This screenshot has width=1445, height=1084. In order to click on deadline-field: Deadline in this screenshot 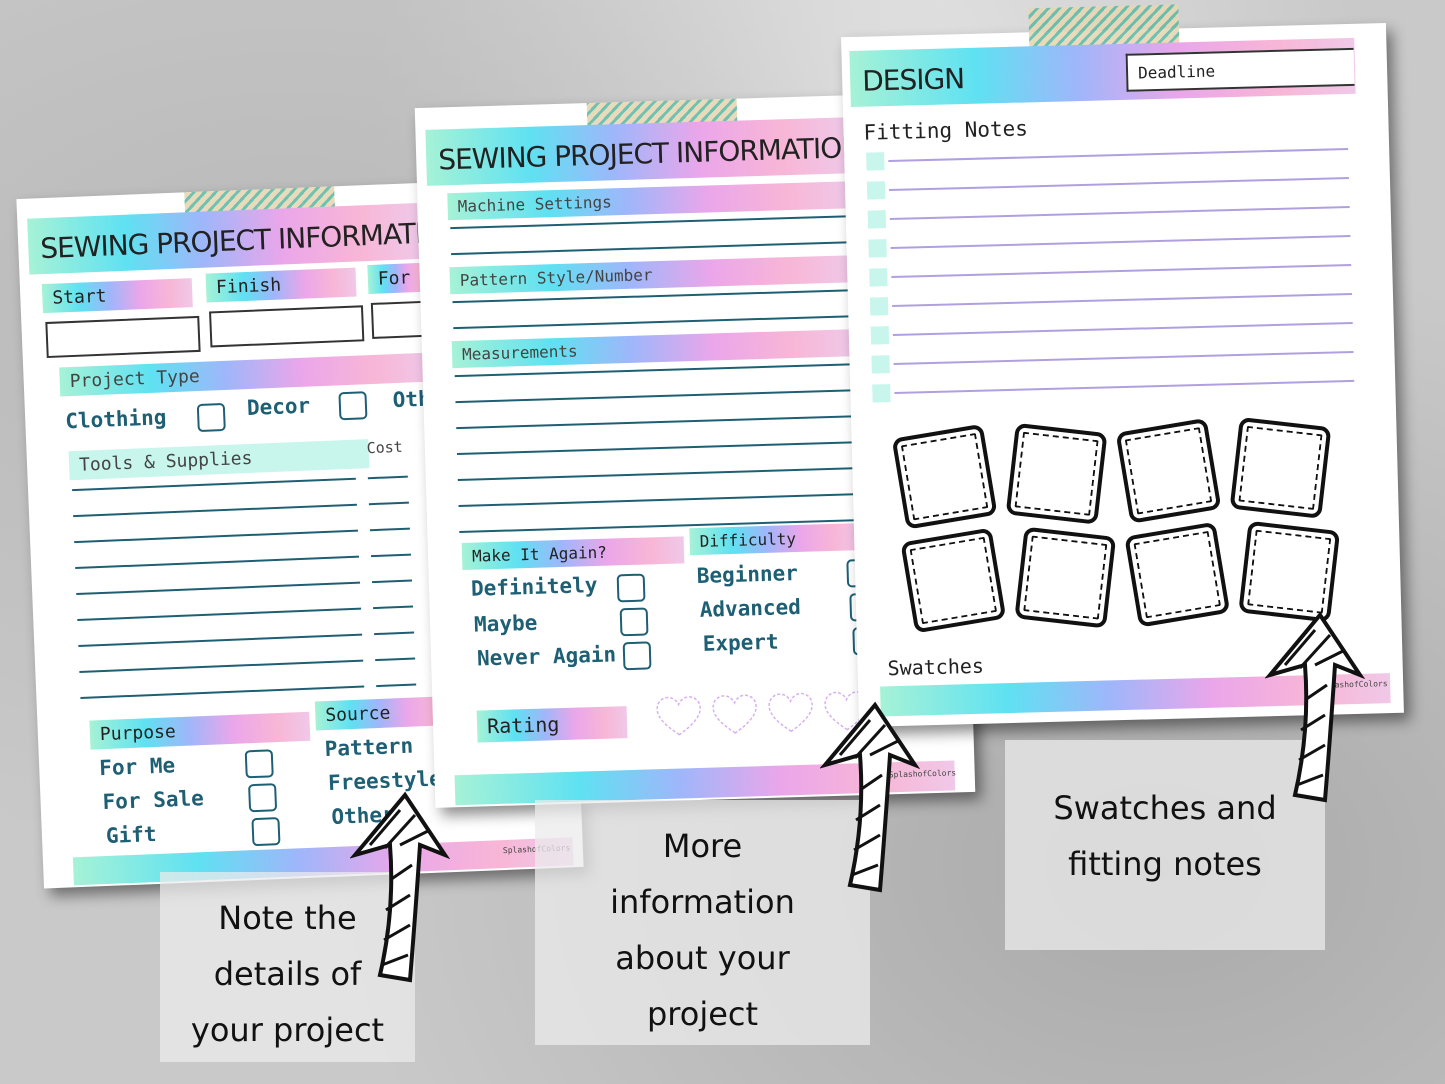, I will do `click(1240, 69)`.